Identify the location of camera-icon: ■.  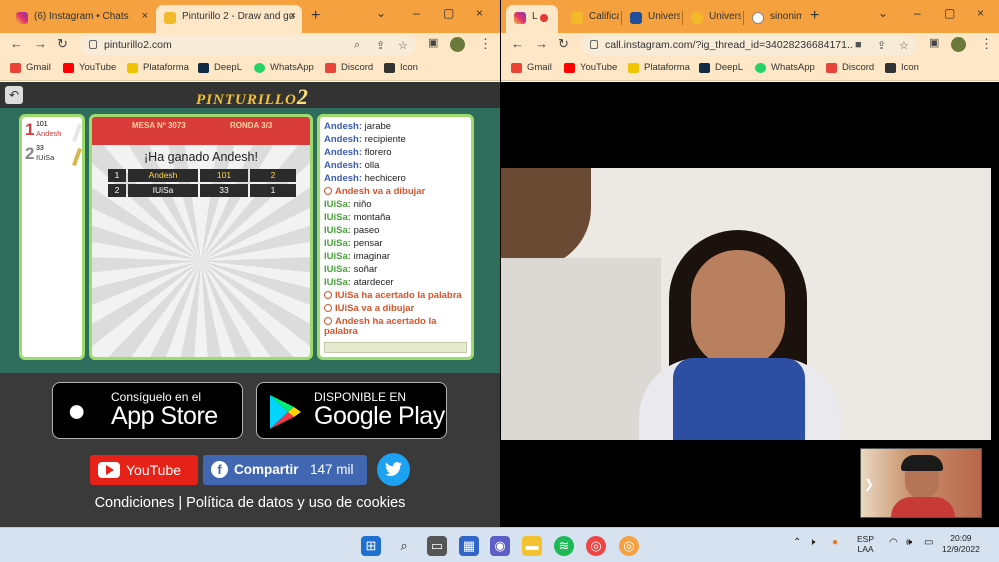
(858, 45).